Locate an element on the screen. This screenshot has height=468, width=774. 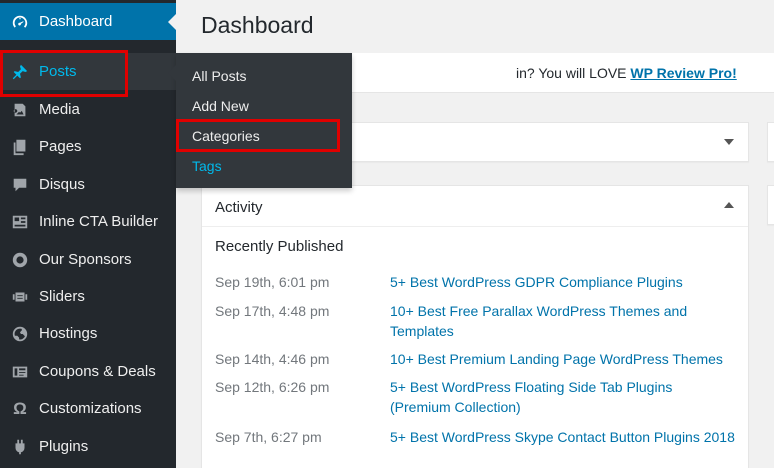
submenu-item-tags: Tags is located at coordinates (264, 166).